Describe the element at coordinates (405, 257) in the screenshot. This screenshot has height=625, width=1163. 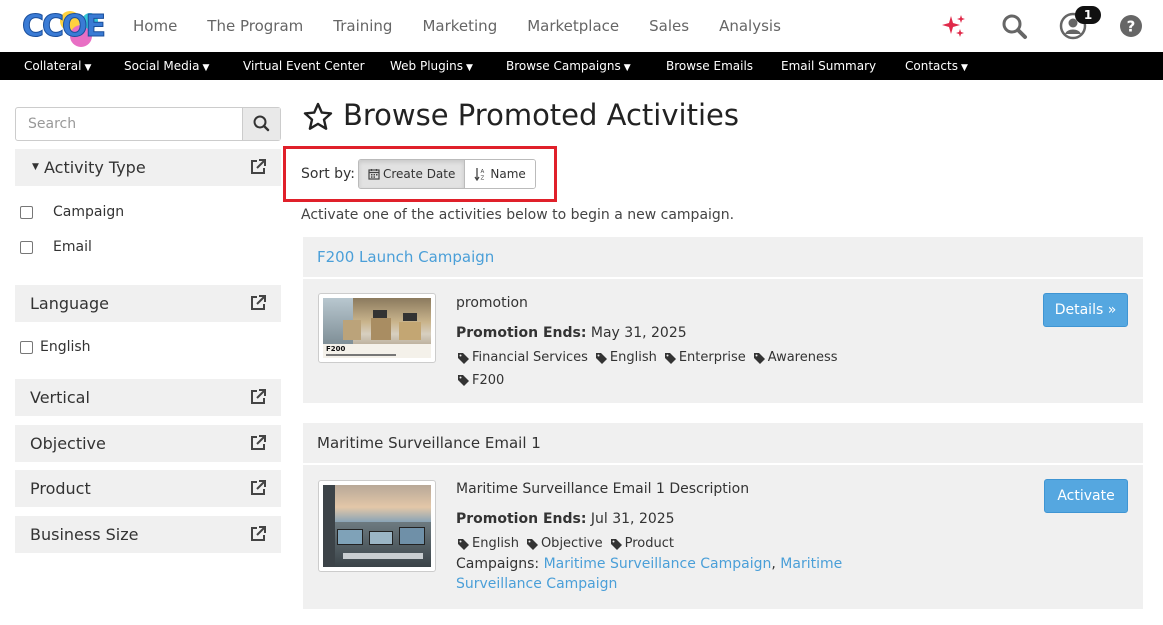
I see `activity-title-link: F200 Launch Campaign` at that location.